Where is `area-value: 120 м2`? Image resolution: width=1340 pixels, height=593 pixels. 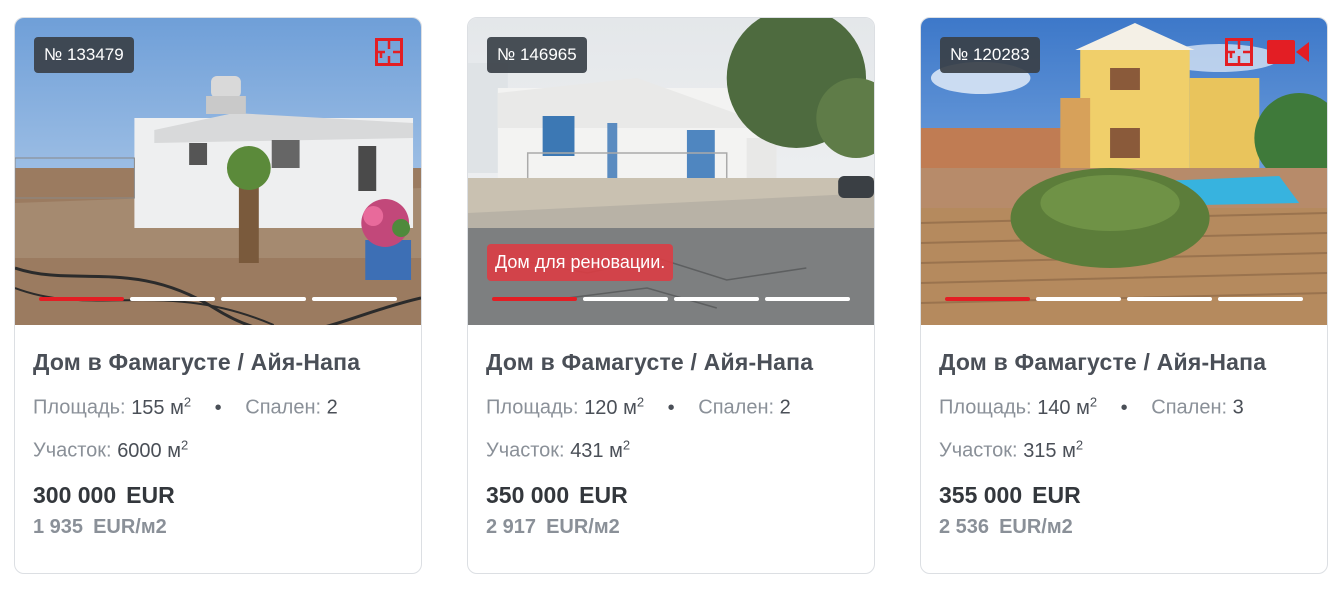
area-value: 120 м2 is located at coordinates (614, 406).